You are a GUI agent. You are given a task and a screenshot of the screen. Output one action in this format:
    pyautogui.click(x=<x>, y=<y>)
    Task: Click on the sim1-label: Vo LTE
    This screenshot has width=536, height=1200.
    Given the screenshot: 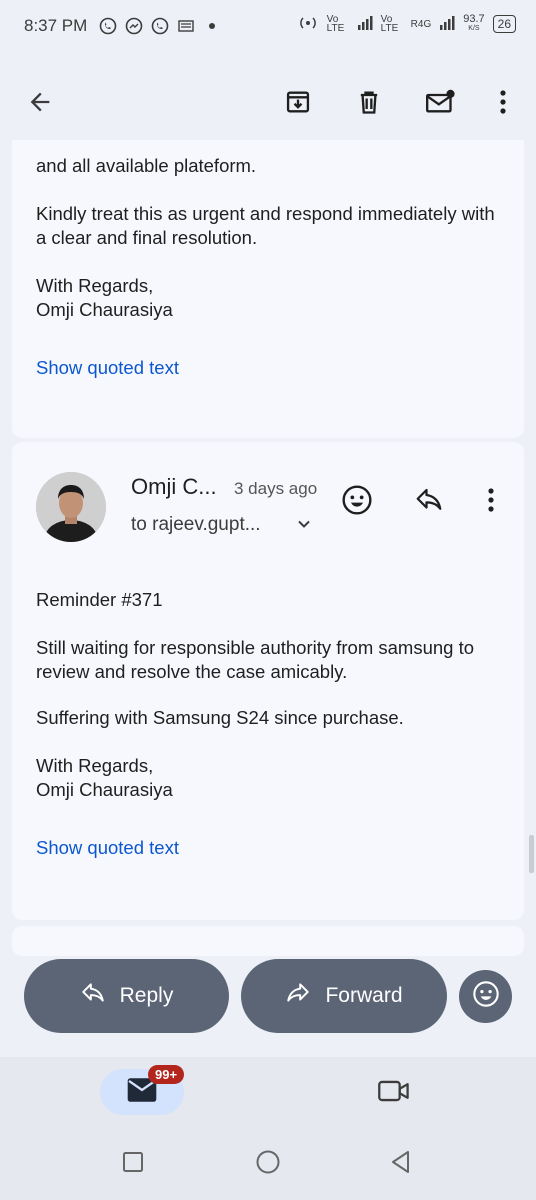 What is the action you would take?
    pyautogui.click(x=335, y=24)
    